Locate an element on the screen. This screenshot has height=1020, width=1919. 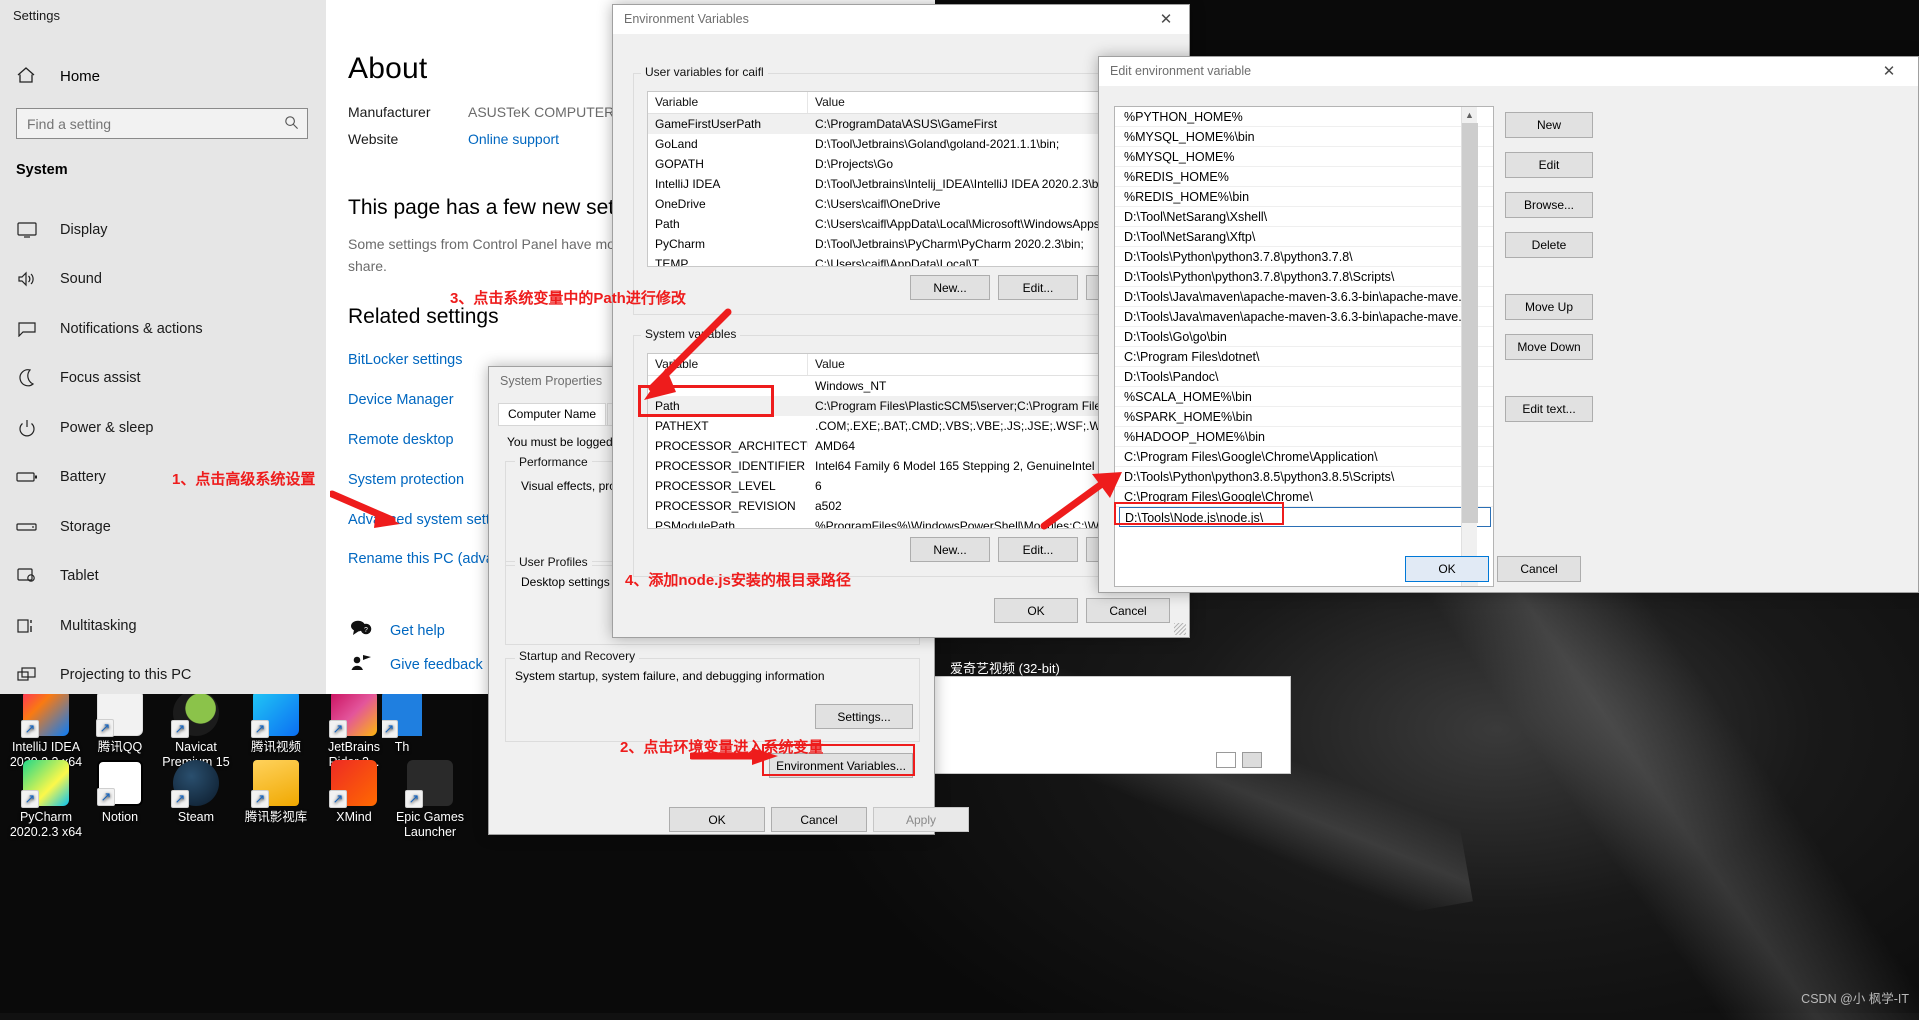
projecting-icon is located at coordinates (27, 675).